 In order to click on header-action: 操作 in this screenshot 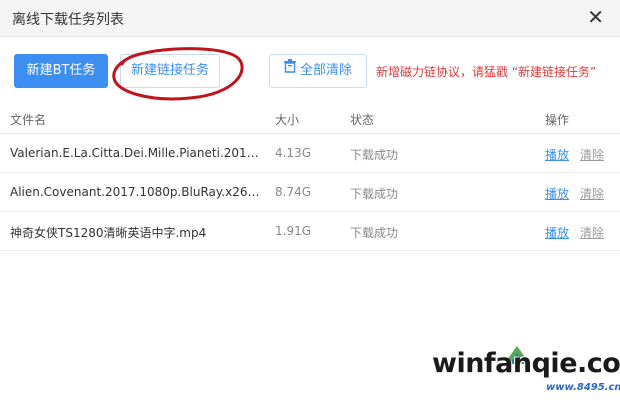, I will do `click(557, 120)`.